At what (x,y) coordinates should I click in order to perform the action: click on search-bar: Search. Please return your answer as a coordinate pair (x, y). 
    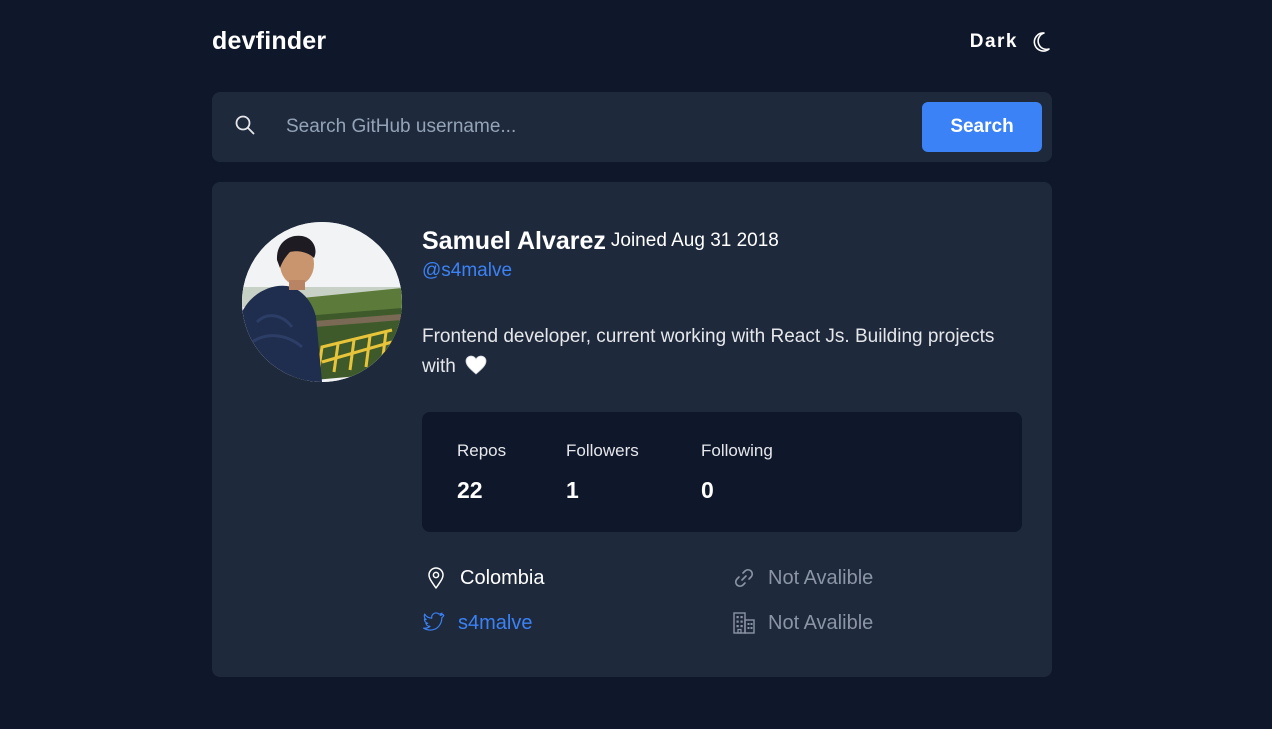
    Looking at the image, I should click on (632, 127).